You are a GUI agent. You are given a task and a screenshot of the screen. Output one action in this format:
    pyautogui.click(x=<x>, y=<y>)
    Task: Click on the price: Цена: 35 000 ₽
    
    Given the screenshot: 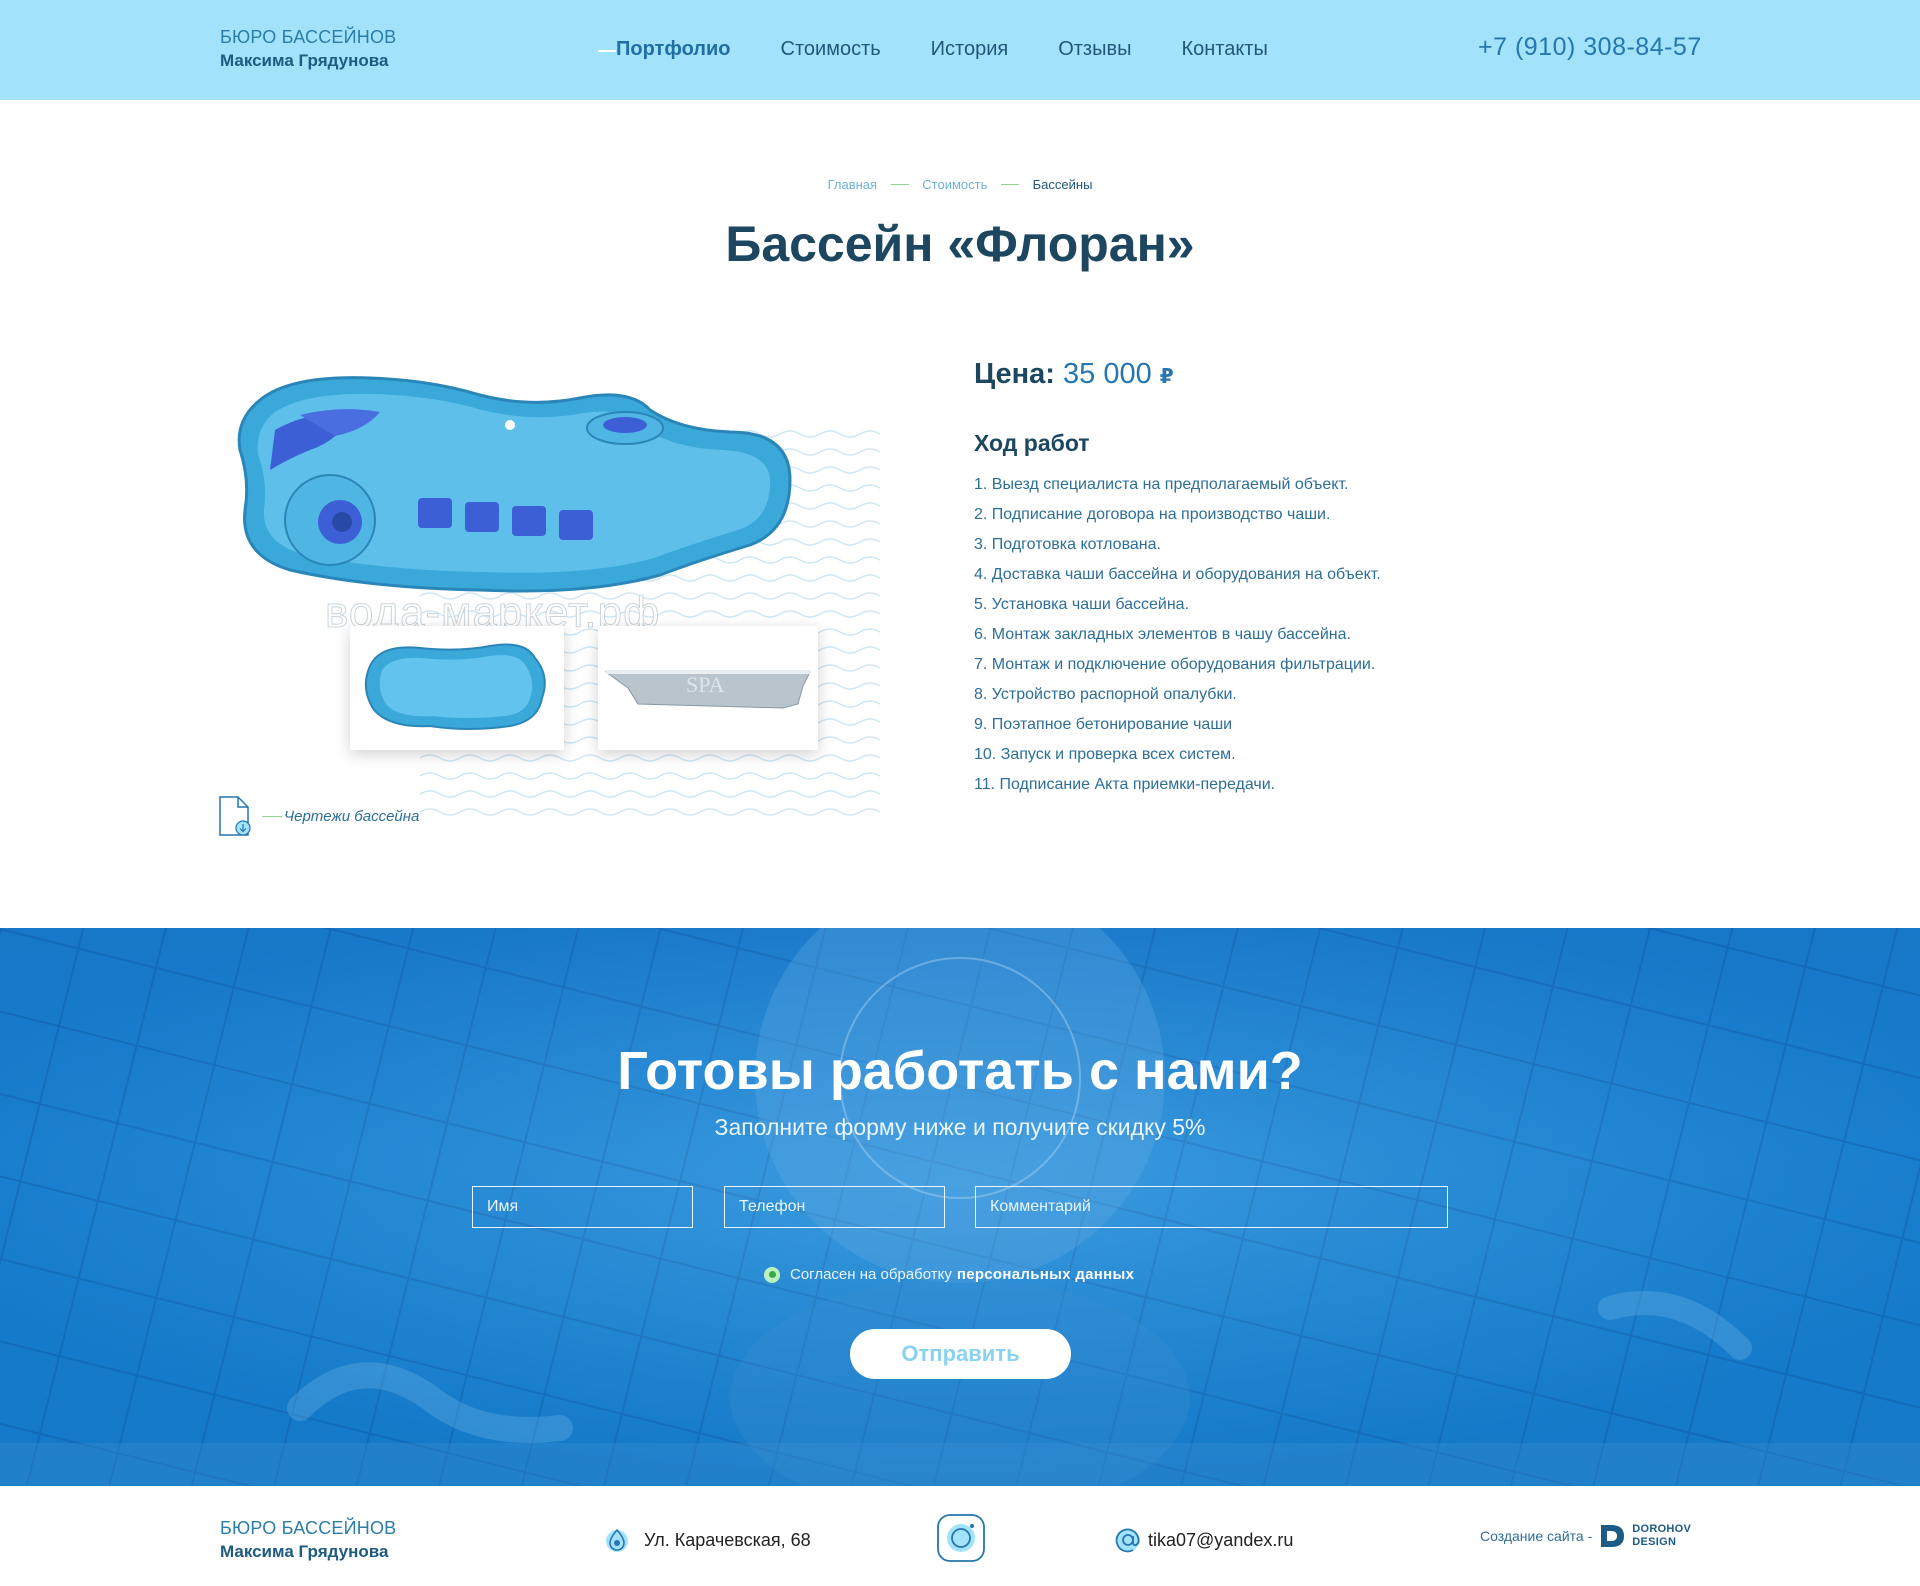 What is the action you would take?
    pyautogui.click(x=1074, y=374)
    